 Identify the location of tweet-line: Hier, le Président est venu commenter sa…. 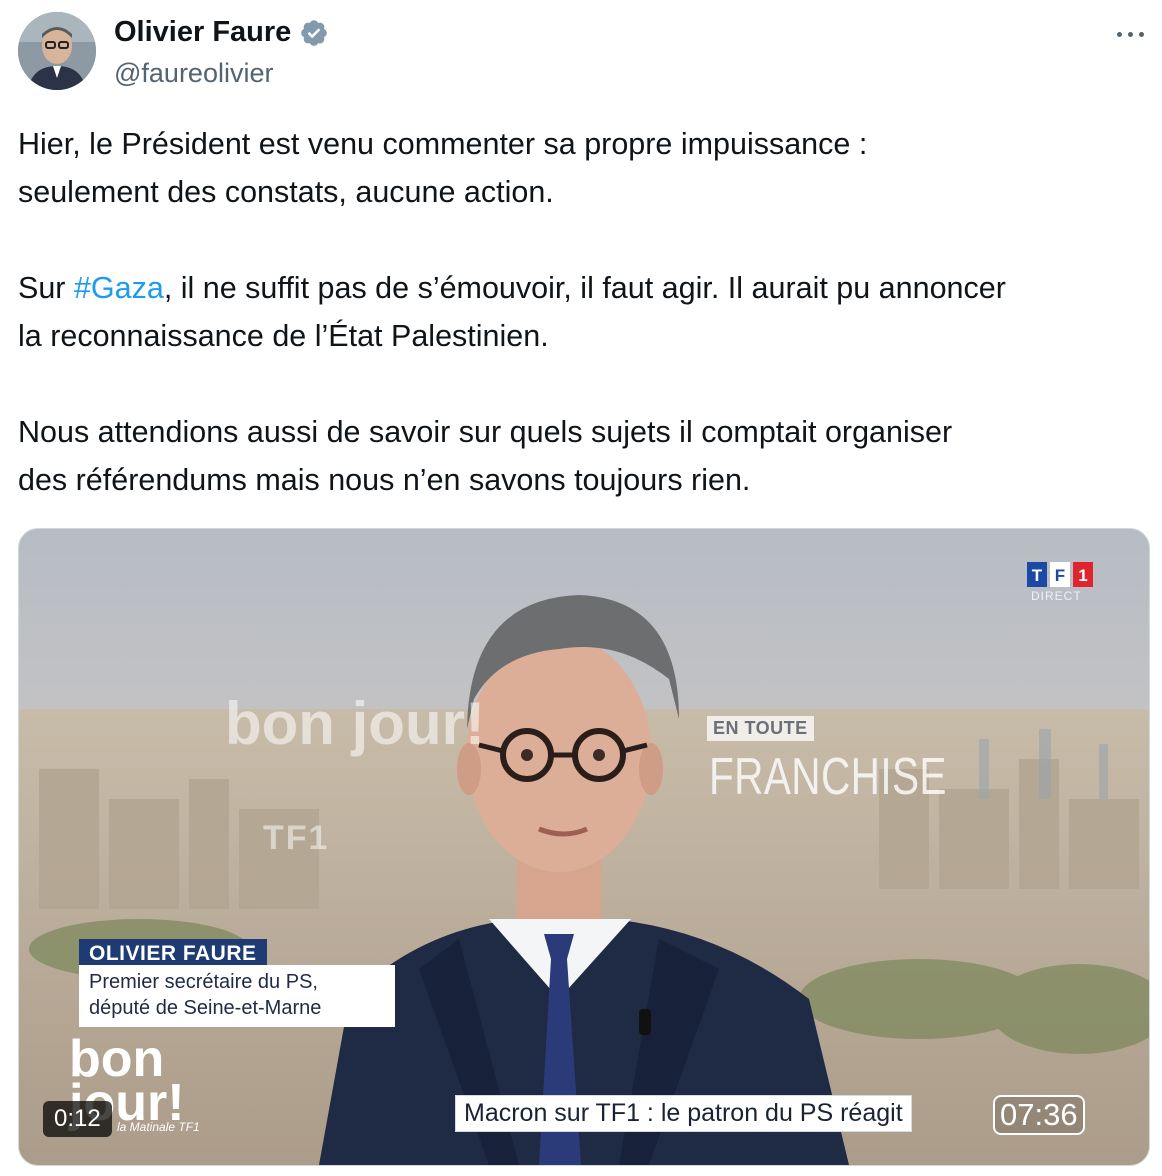
(443, 144).